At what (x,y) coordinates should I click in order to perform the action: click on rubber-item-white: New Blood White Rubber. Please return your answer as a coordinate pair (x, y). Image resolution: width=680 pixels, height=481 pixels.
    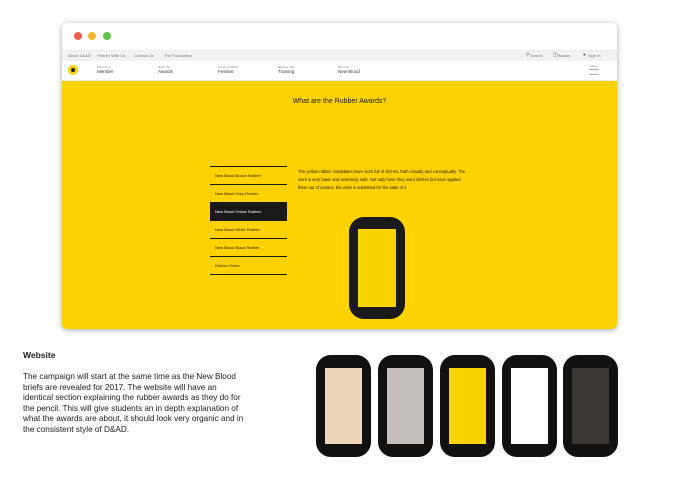
    Looking at the image, I should click on (248, 229).